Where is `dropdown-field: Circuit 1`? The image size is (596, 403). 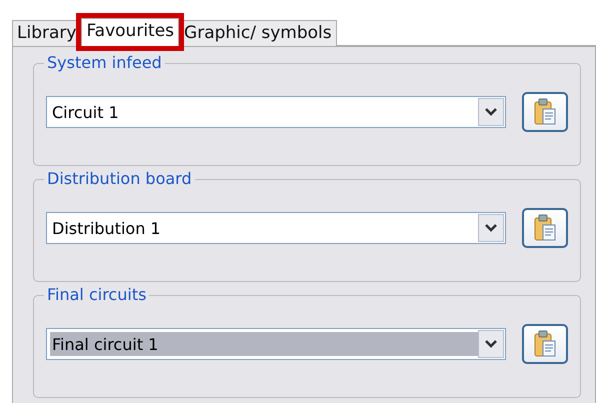 dropdown-field: Circuit 1 is located at coordinates (276, 112).